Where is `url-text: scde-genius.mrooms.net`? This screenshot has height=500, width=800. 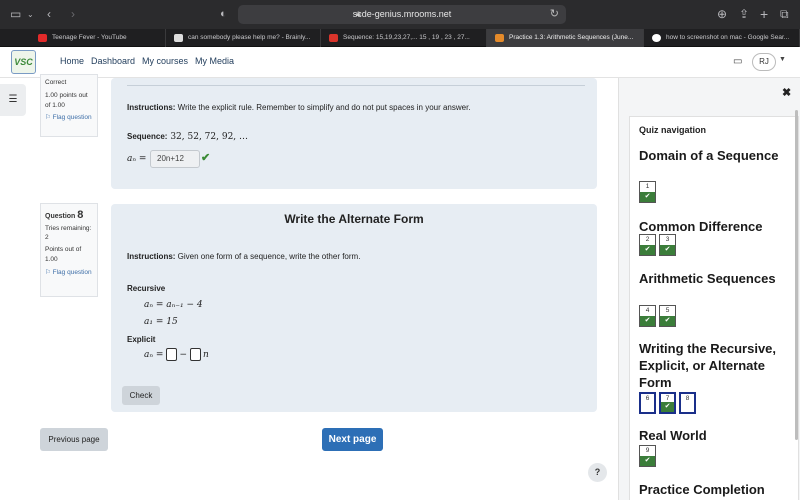
url-text: scde-genius.mrooms.net is located at coordinates (402, 14).